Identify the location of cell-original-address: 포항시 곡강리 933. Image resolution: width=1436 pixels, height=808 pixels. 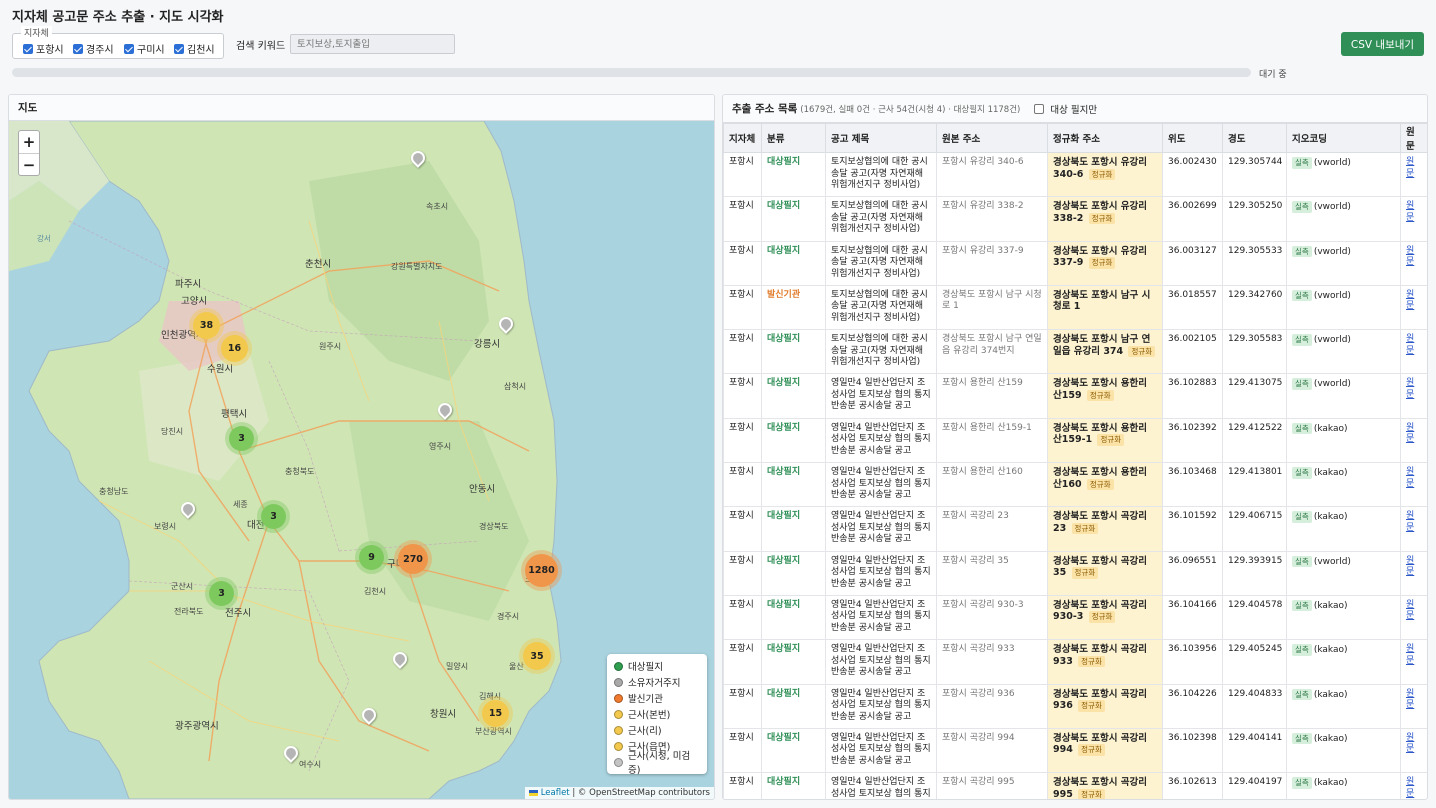
(992, 662).